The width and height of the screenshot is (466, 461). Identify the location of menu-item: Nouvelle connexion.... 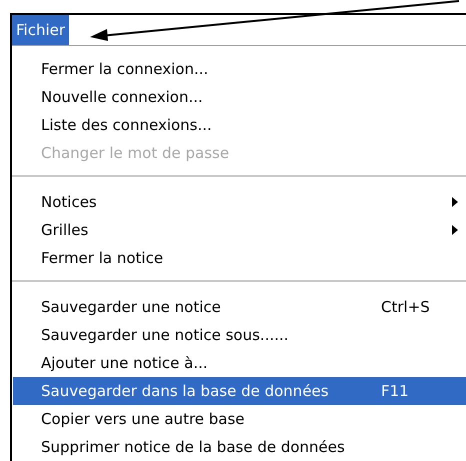
(239, 97).